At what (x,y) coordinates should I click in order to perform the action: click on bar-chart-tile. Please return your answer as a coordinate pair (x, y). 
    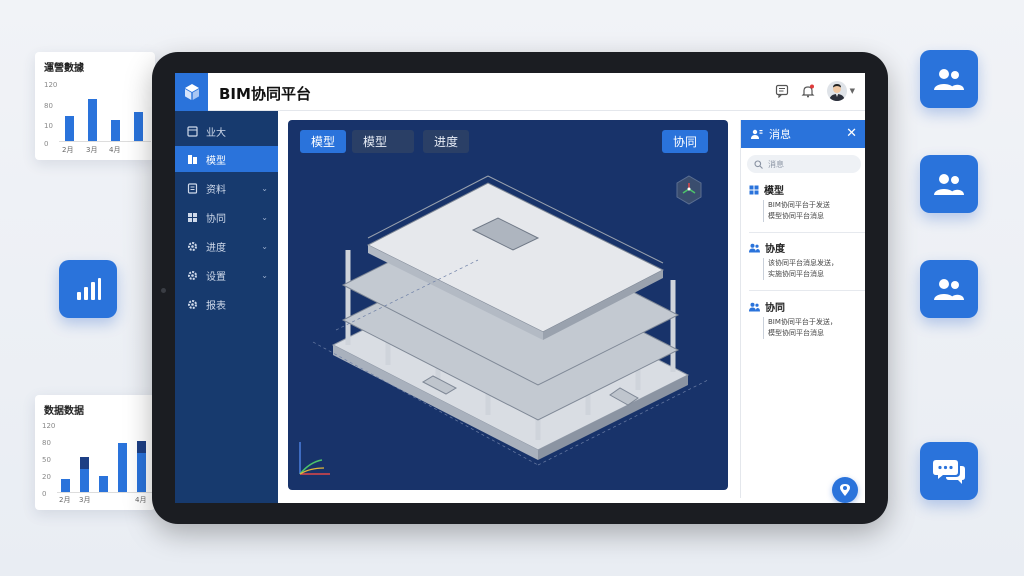
    Looking at the image, I should click on (88, 289).